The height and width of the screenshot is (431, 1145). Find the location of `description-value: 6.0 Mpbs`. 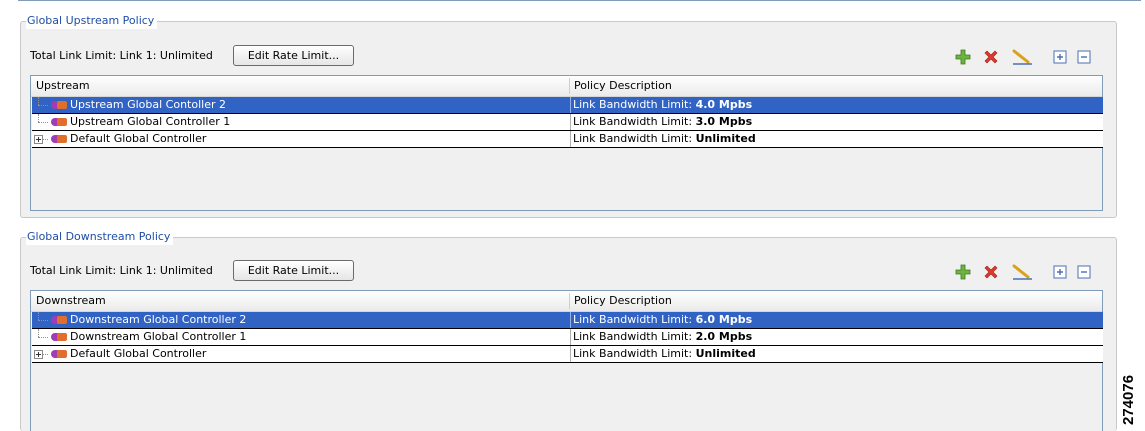

description-value: 6.0 Mpbs is located at coordinates (724, 319).